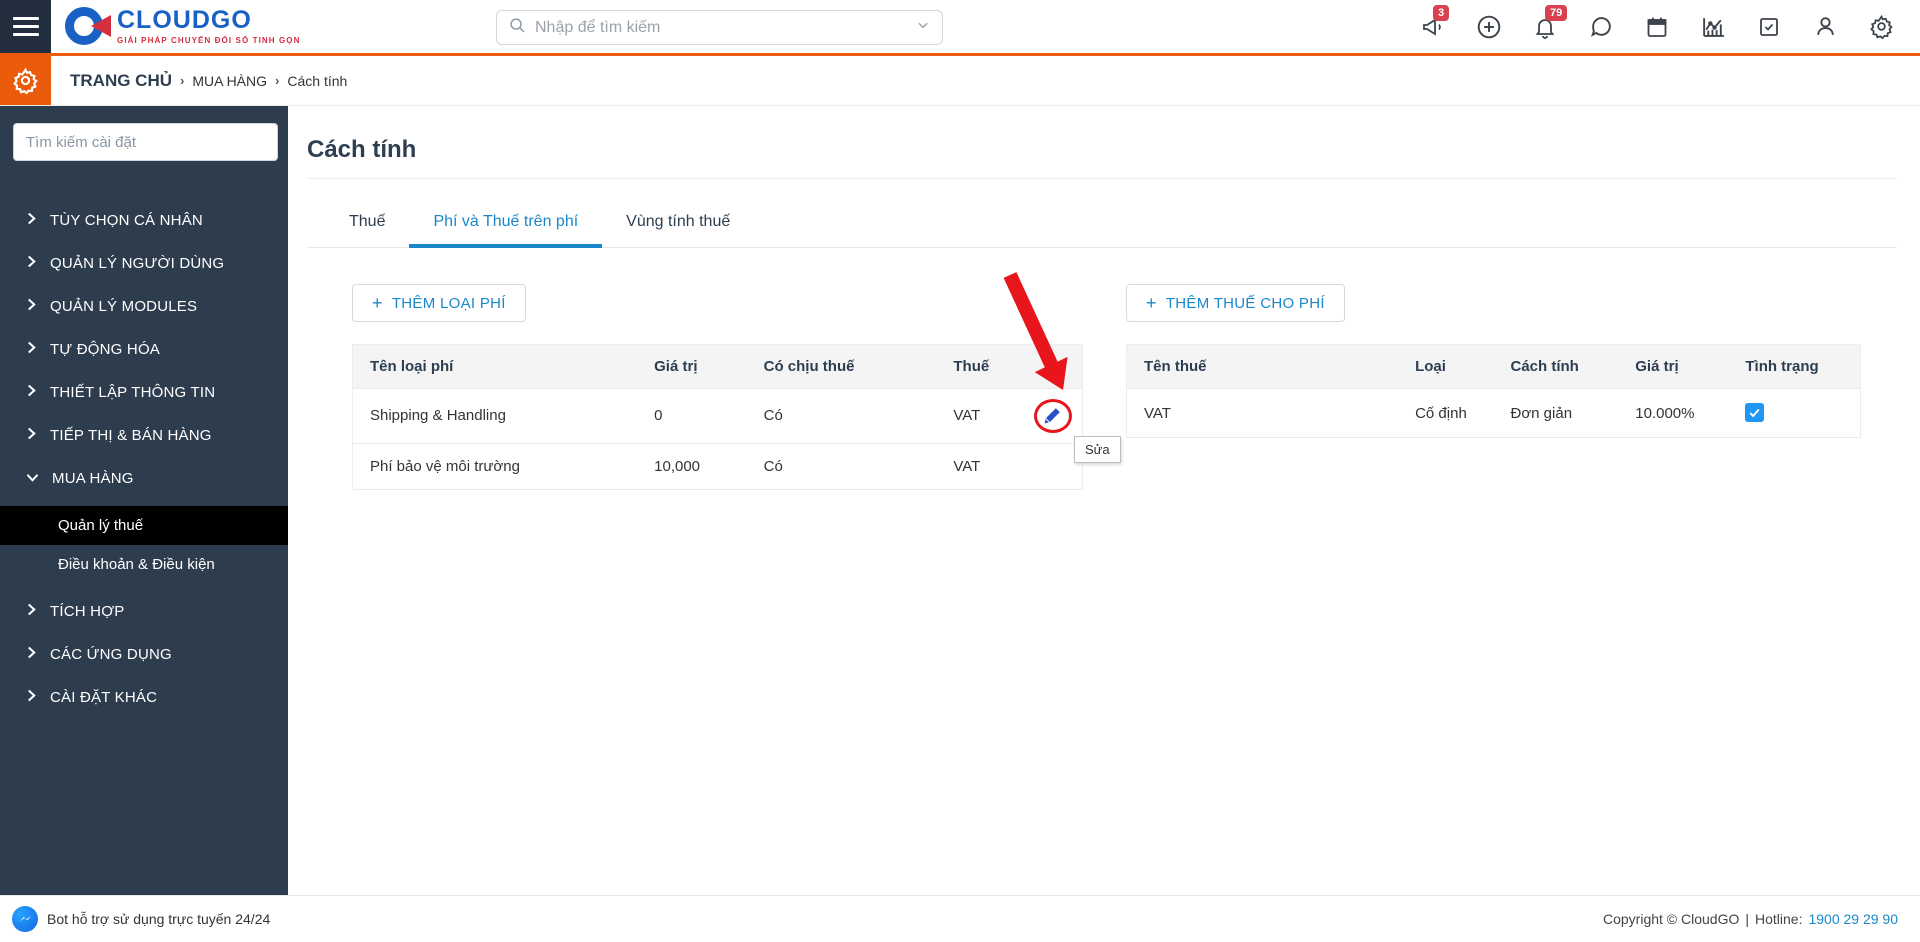 The image size is (1920, 942). What do you see at coordinates (1053, 415) in the screenshot?
I see `edit-pencil-icon` at bounding box center [1053, 415].